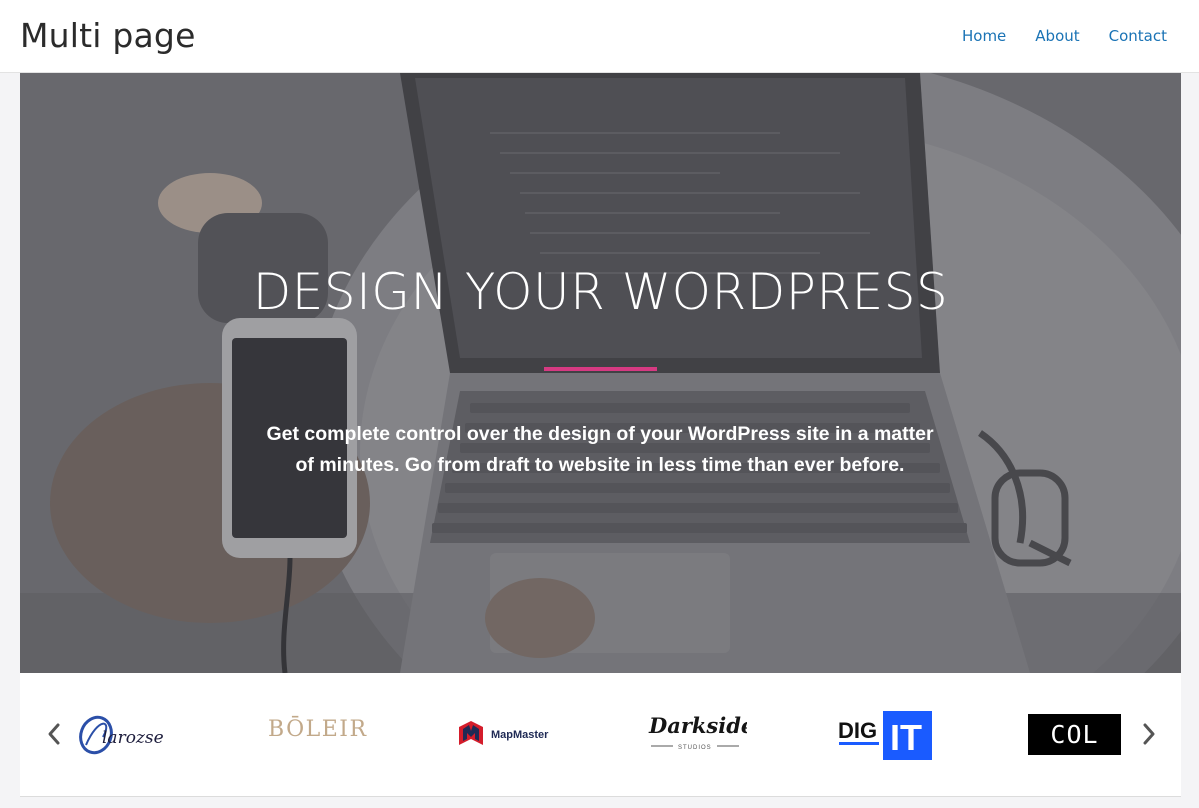 This screenshot has width=1199, height=808. Describe the element at coordinates (1057, 36) in the screenshot. I see `nav-about-link: About` at that location.